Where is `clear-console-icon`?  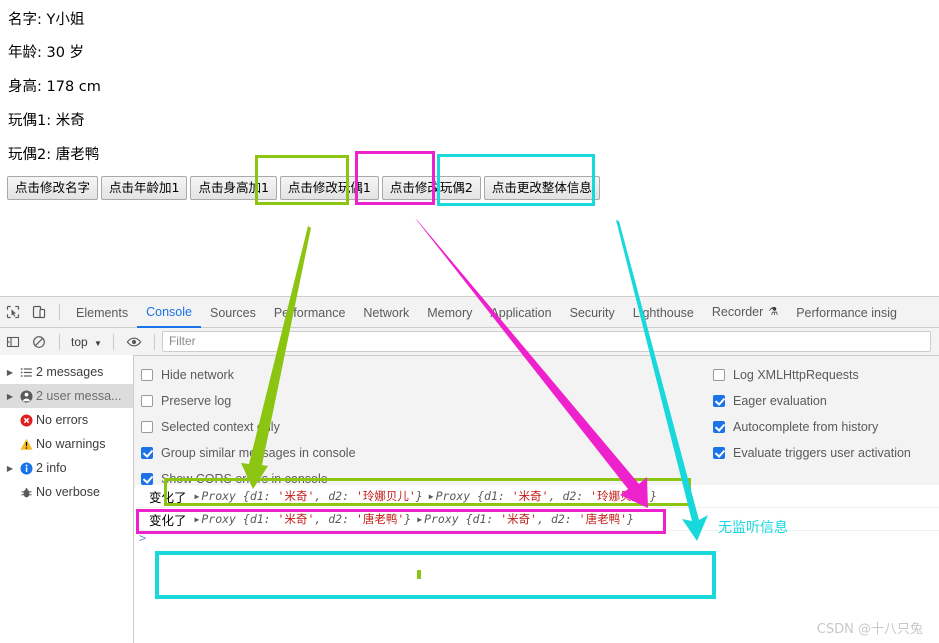
clear-console-icon is located at coordinates (39, 342).